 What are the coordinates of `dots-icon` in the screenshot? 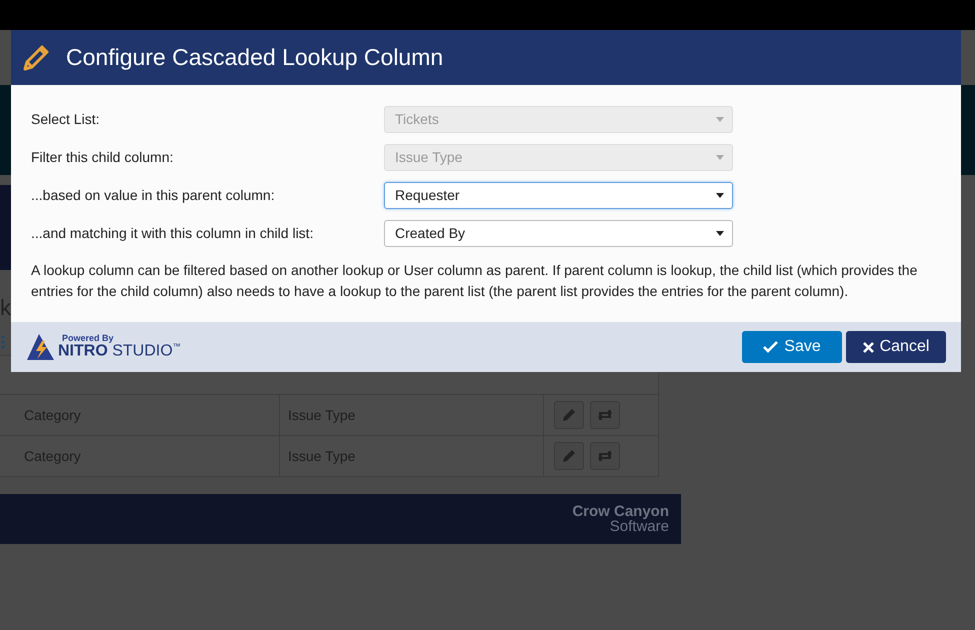 It's located at (3, 342).